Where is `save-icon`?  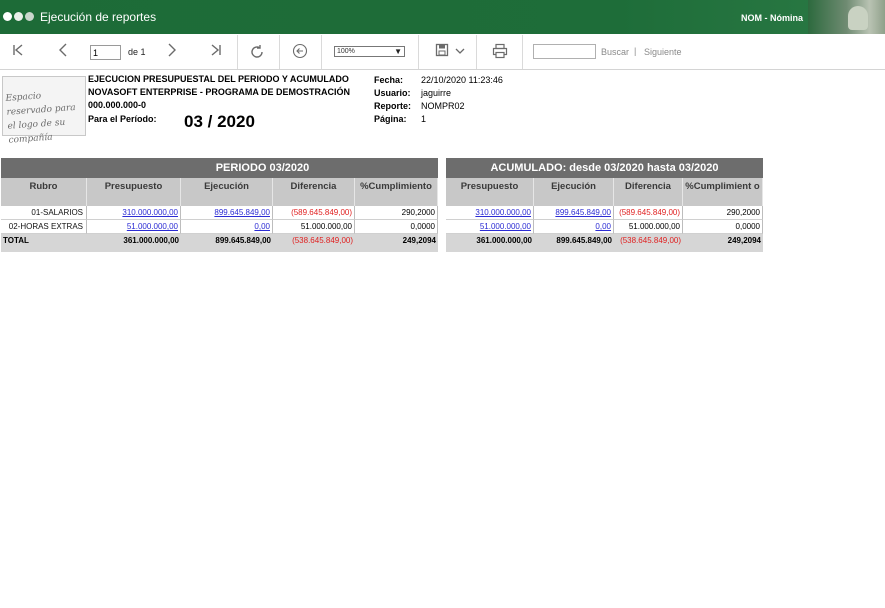 save-icon is located at coordinates (442, 51).